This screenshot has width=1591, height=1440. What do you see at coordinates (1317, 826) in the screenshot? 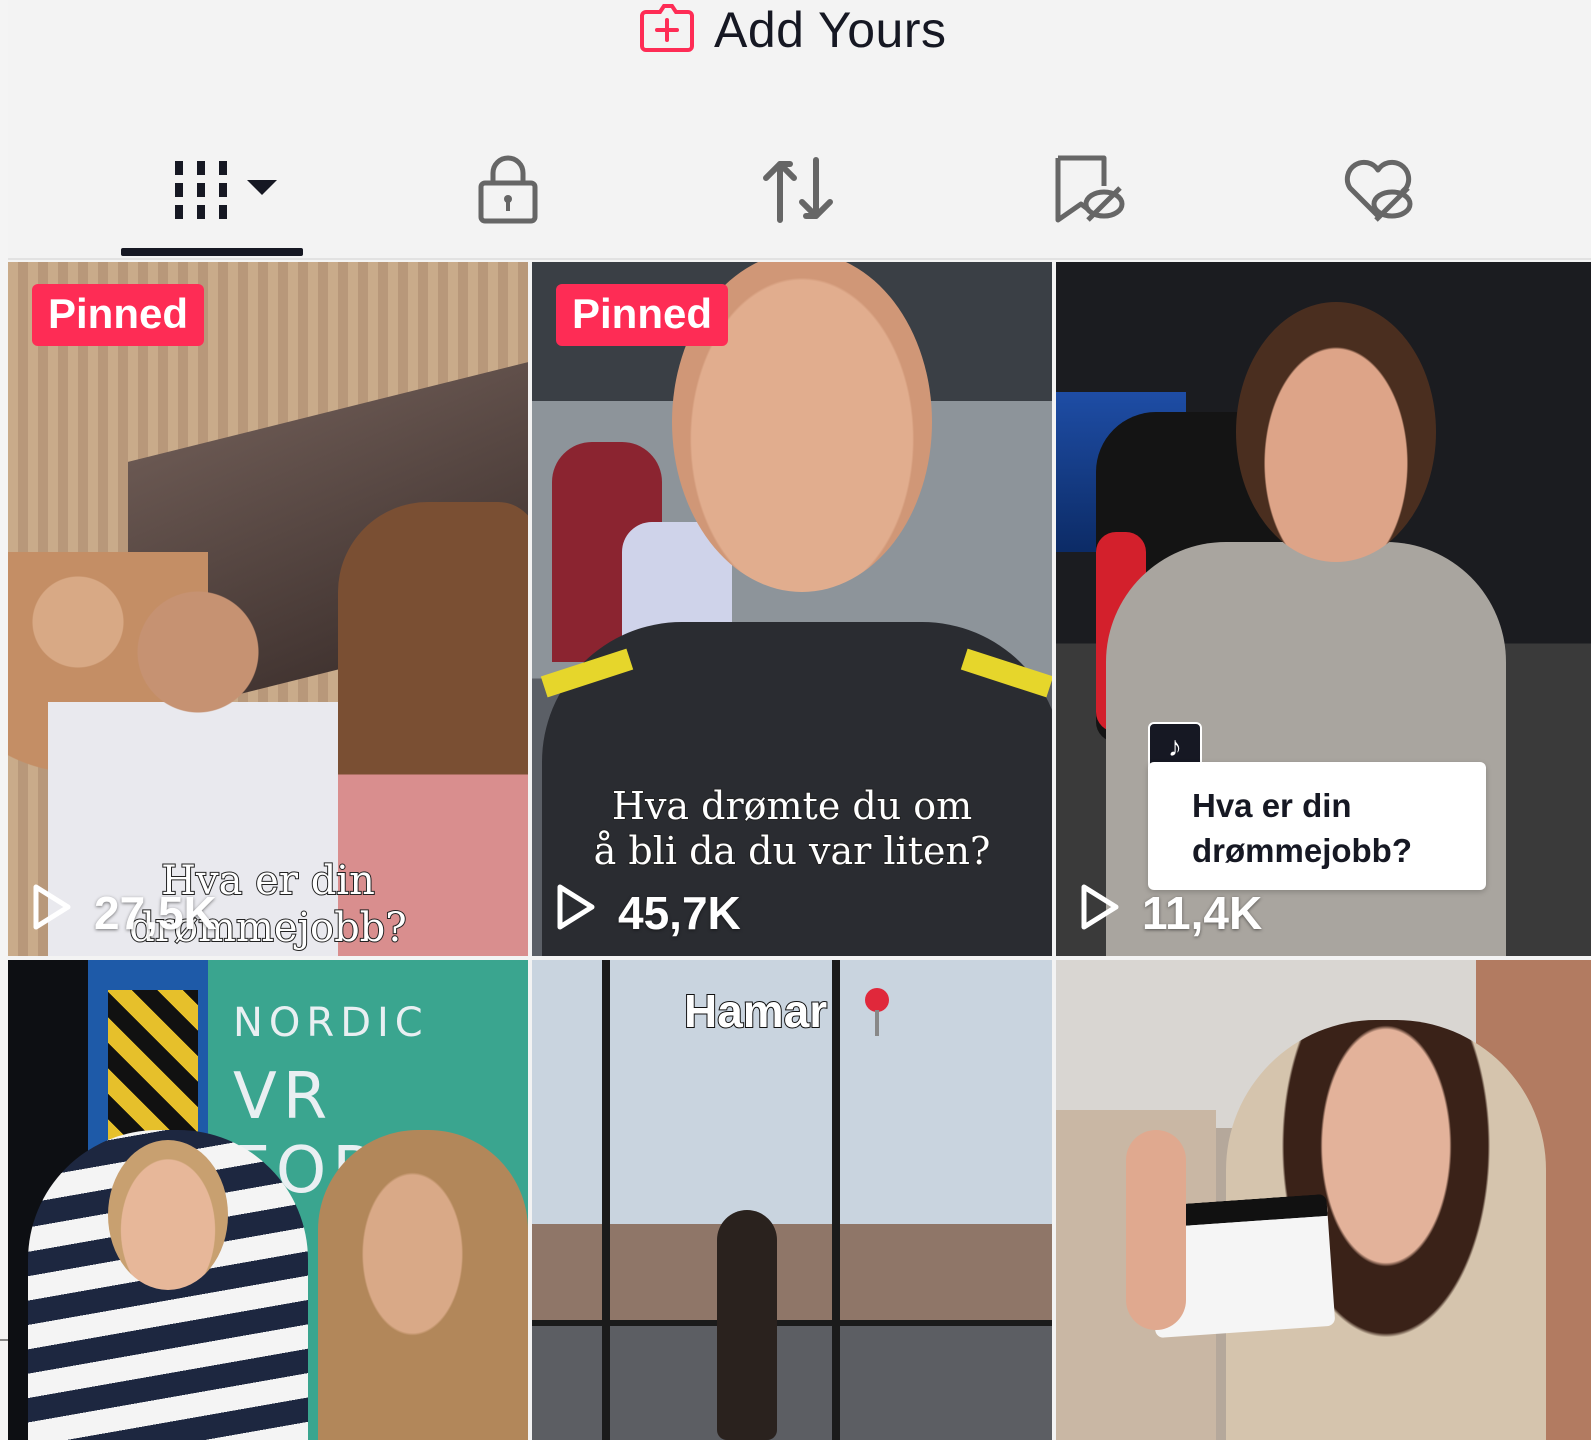
I see `video-caption: Hva er din drømmejobb?` at bounding box center [1317, 826].